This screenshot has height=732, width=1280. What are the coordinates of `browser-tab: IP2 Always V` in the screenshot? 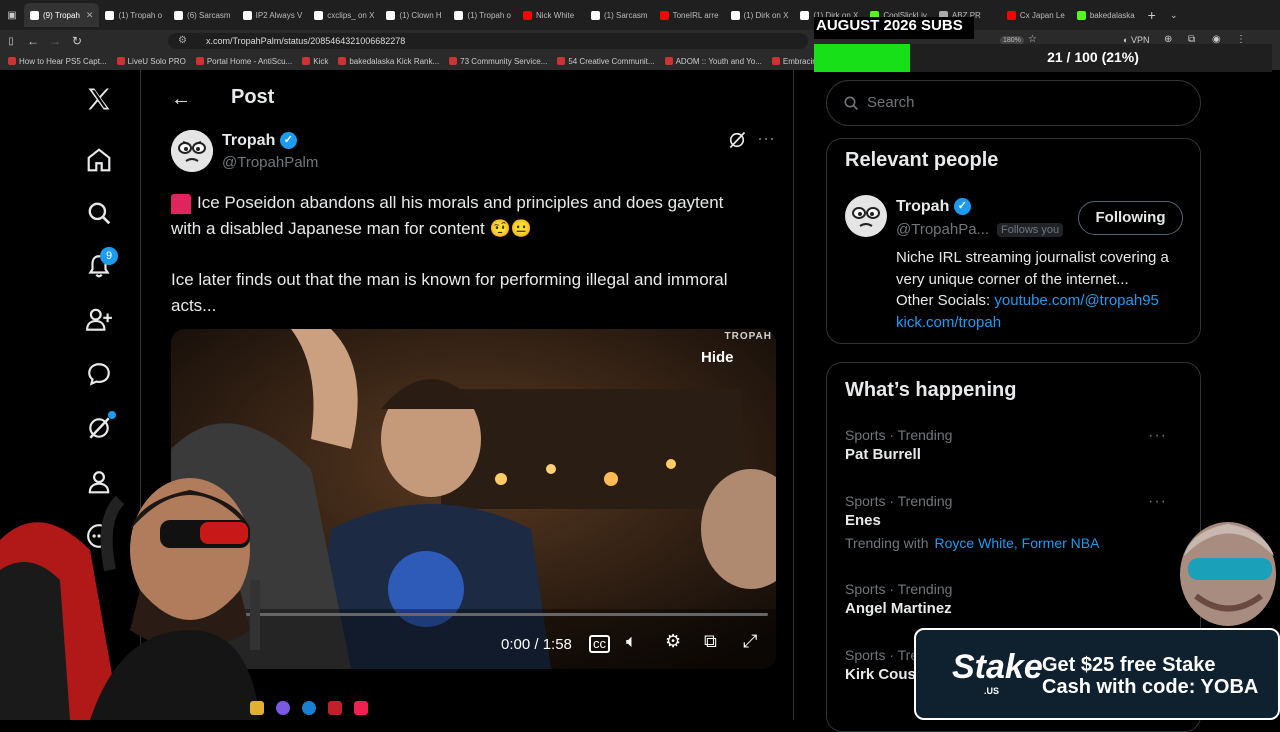 It's located at (273, 15).